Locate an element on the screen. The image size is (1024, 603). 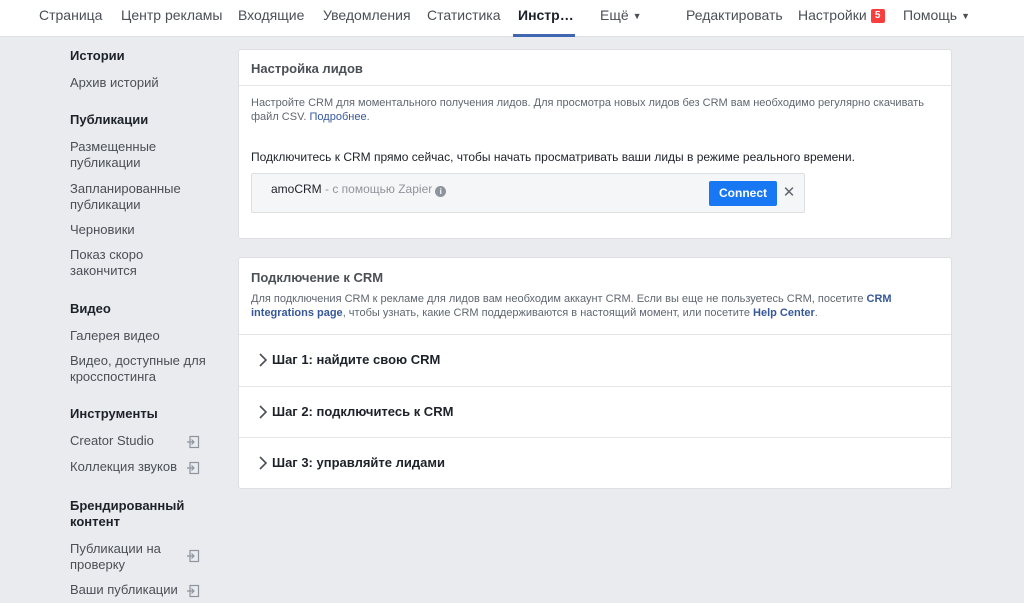
edit-page-link: Редактировать is located at coordinates (734, 18).